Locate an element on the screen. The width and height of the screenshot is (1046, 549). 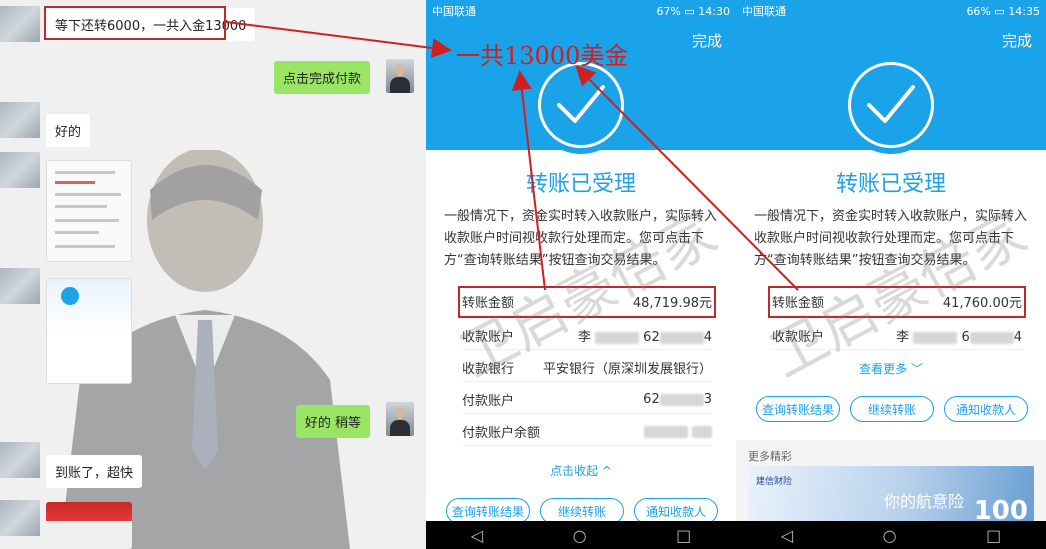
more-section: 更多精彩 建信财险 你的航意险 100 is located at coordinates (891, 485).